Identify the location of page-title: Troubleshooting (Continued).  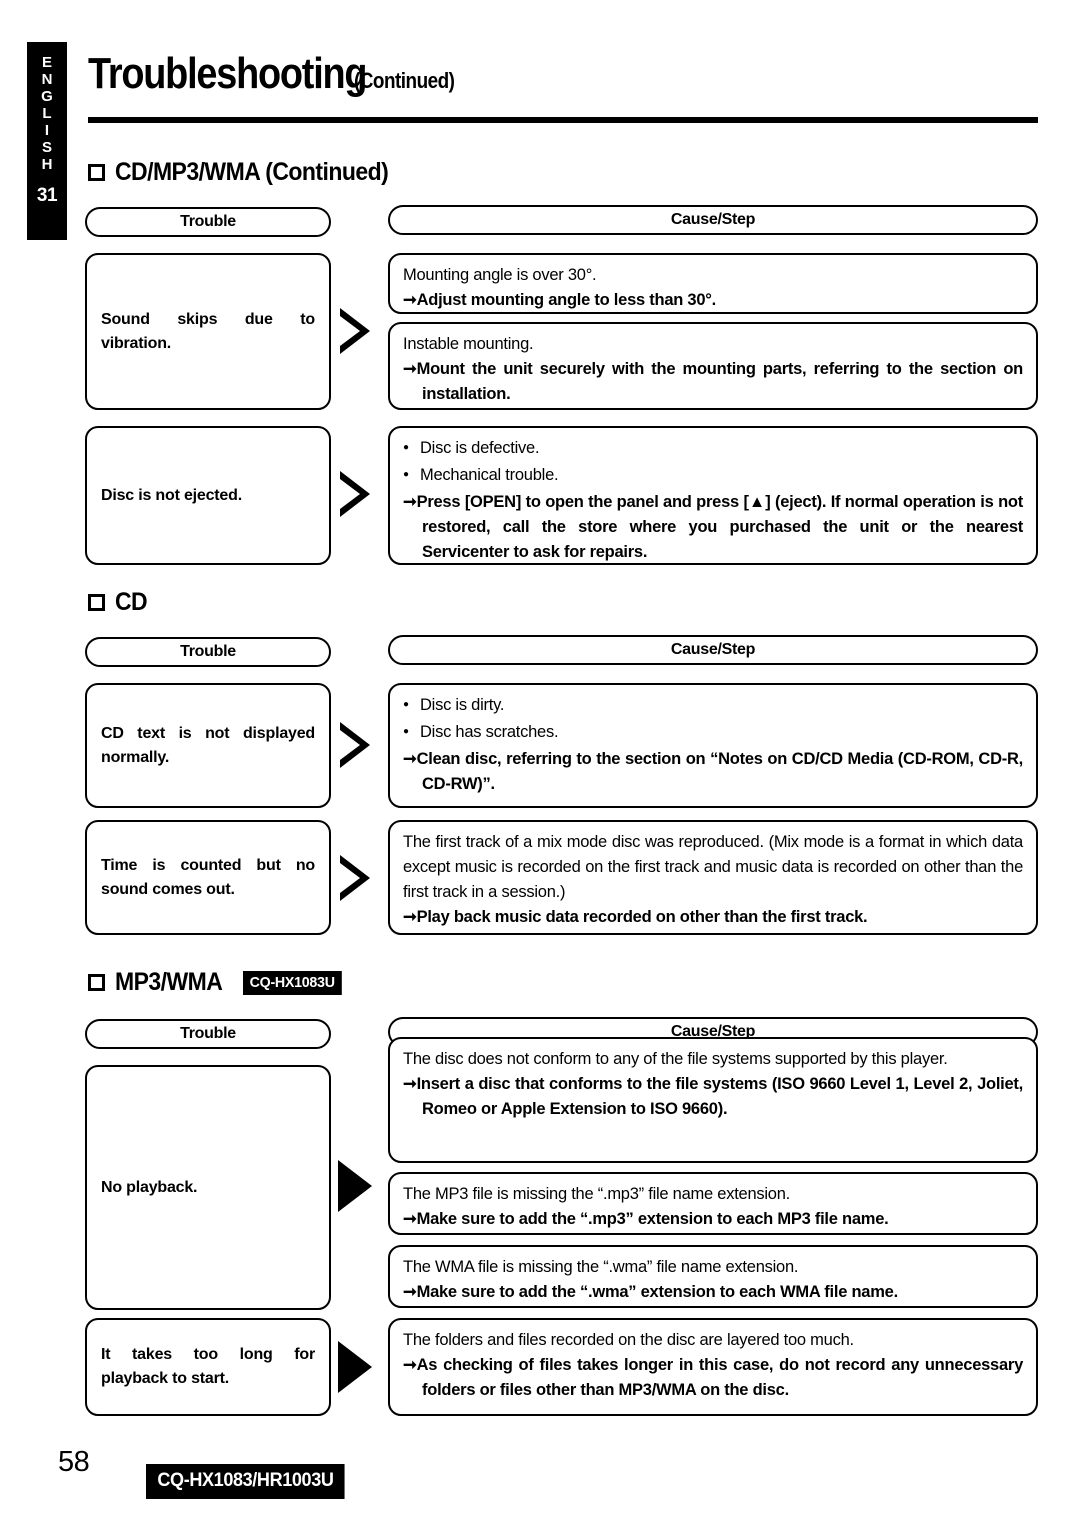
(563, 74).